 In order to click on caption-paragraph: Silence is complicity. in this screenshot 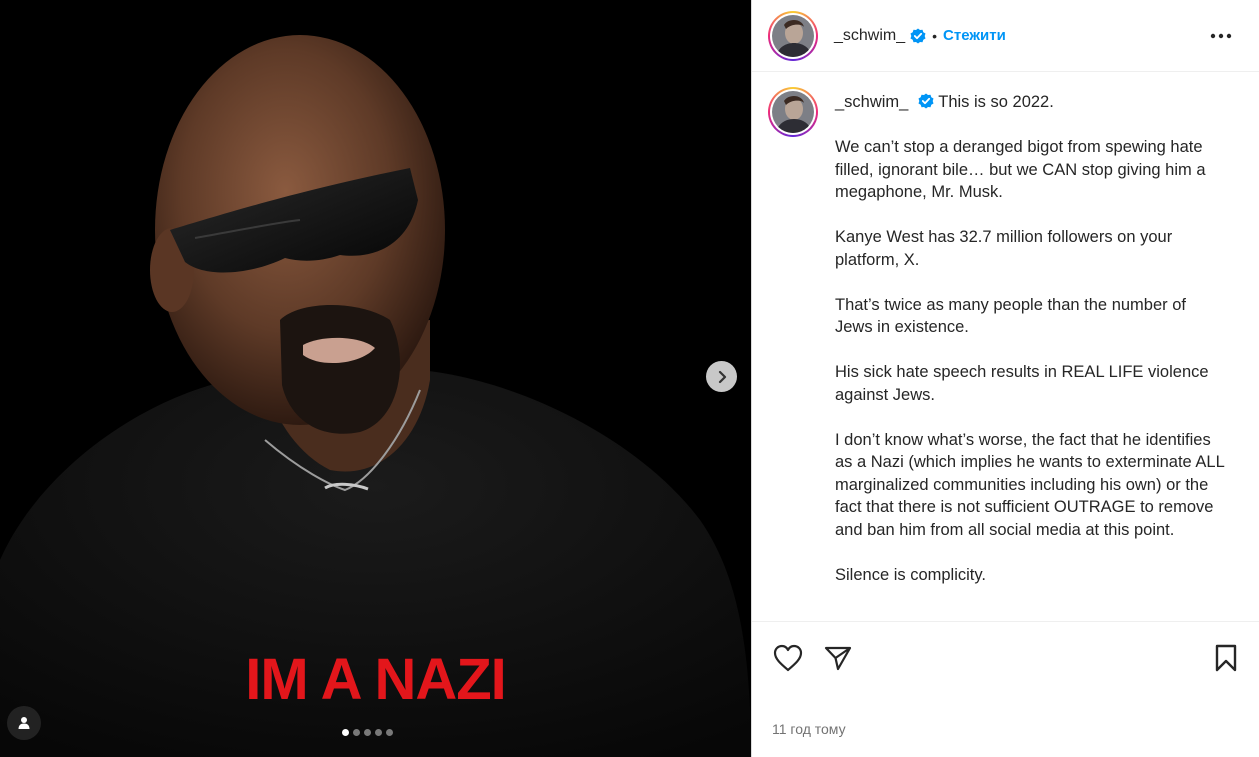, I will do `click(910, 574)`.